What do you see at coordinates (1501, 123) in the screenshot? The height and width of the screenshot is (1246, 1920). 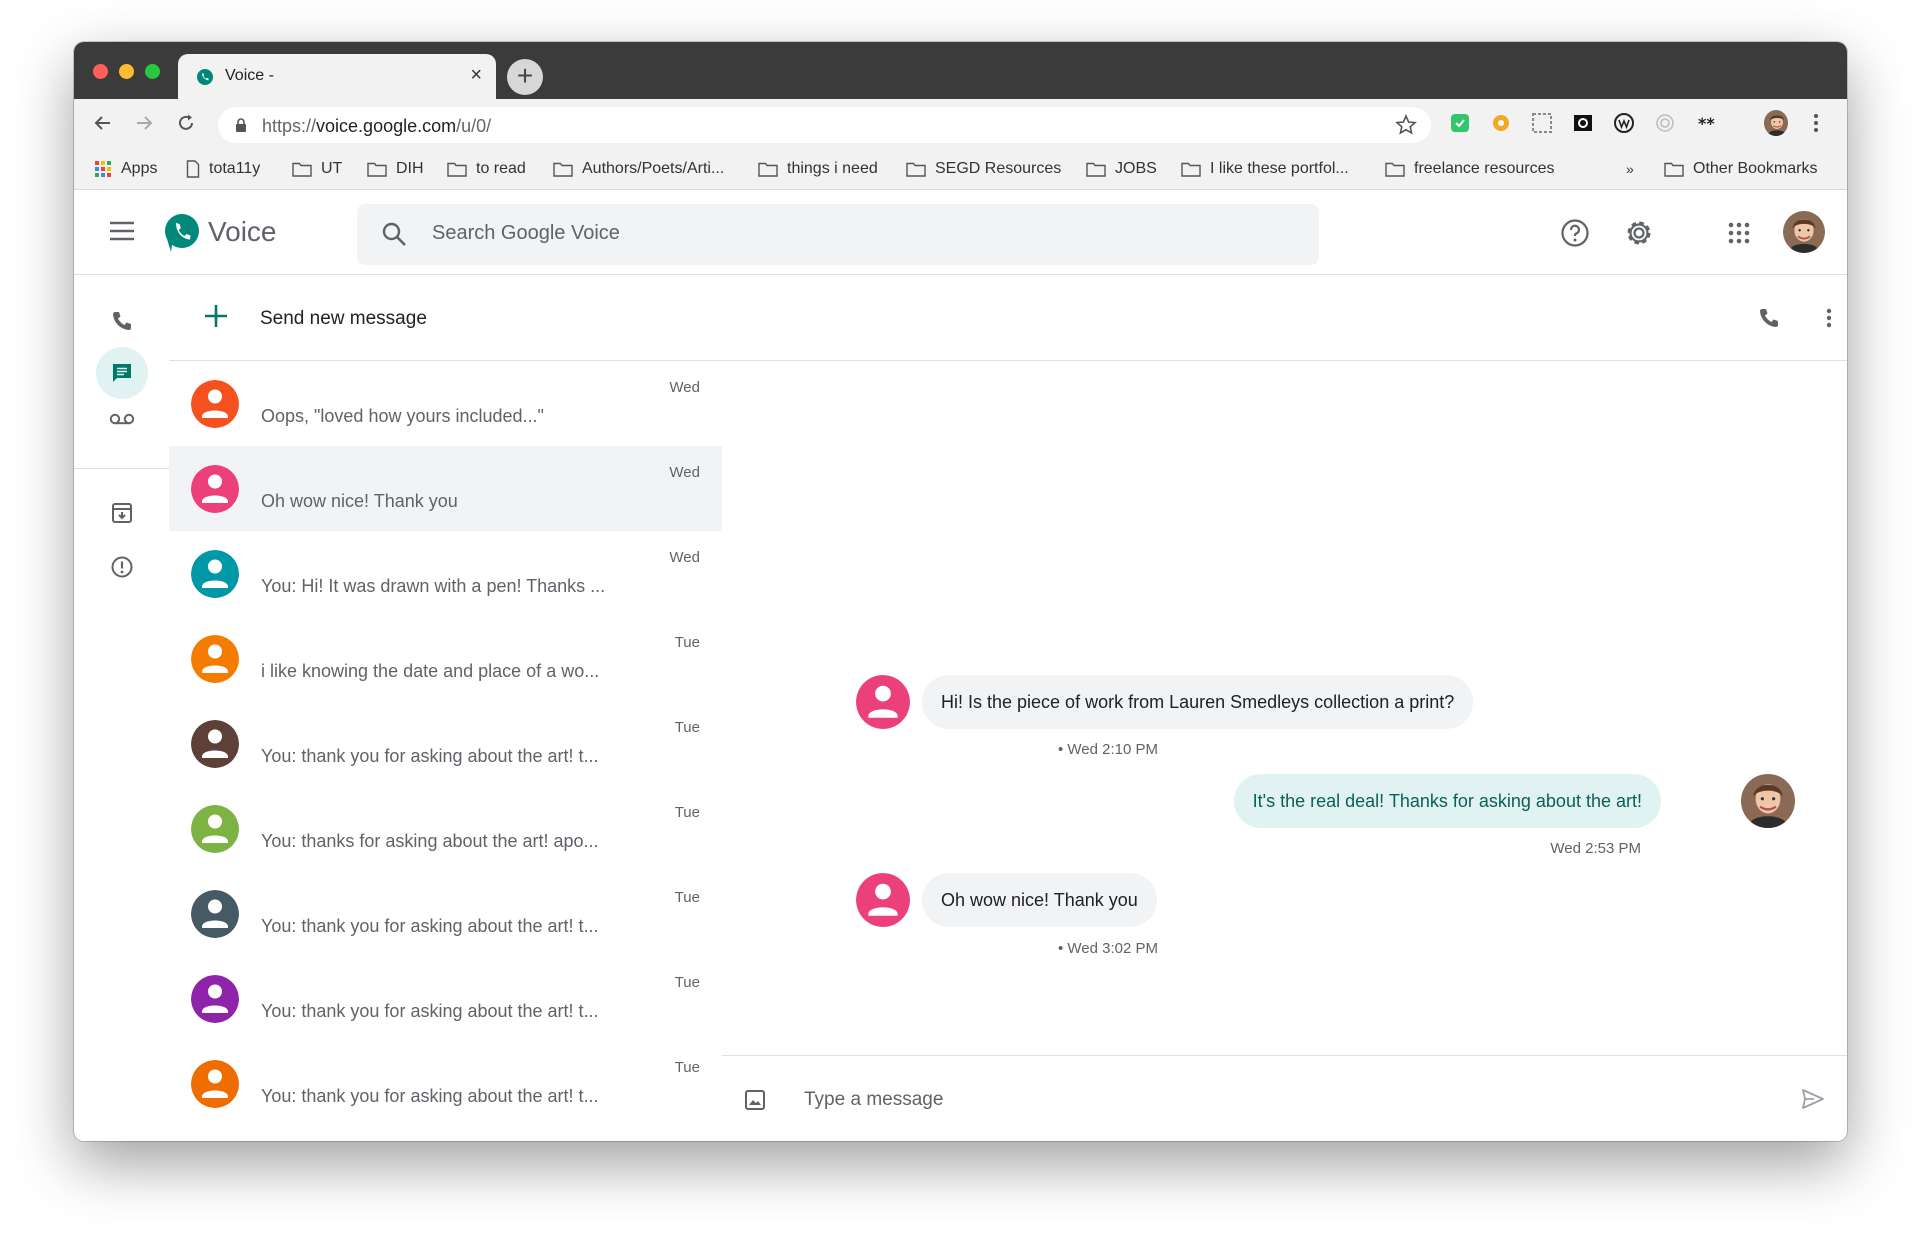 I see `extension-orange-gear-icon` at bounding box center [1501, 123].